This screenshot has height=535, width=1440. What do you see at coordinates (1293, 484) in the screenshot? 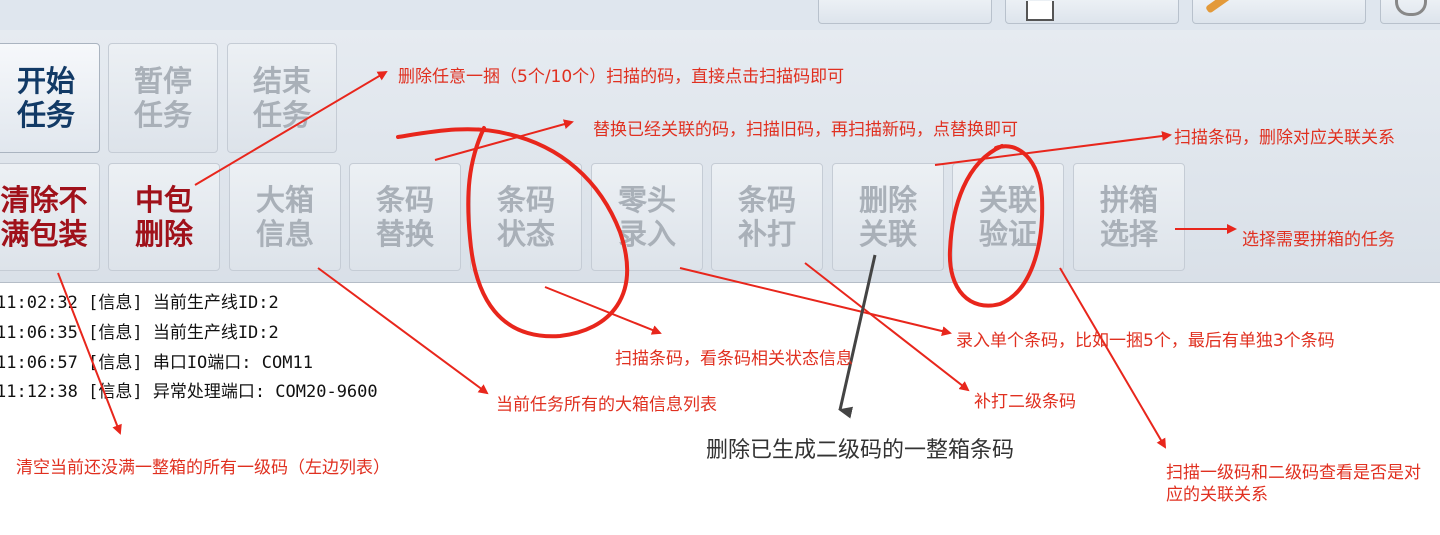
I see `annotation-verify-link: 扫描一级码和二级码查看是否是对应的关联关系` at bounding box center [1293, 484].